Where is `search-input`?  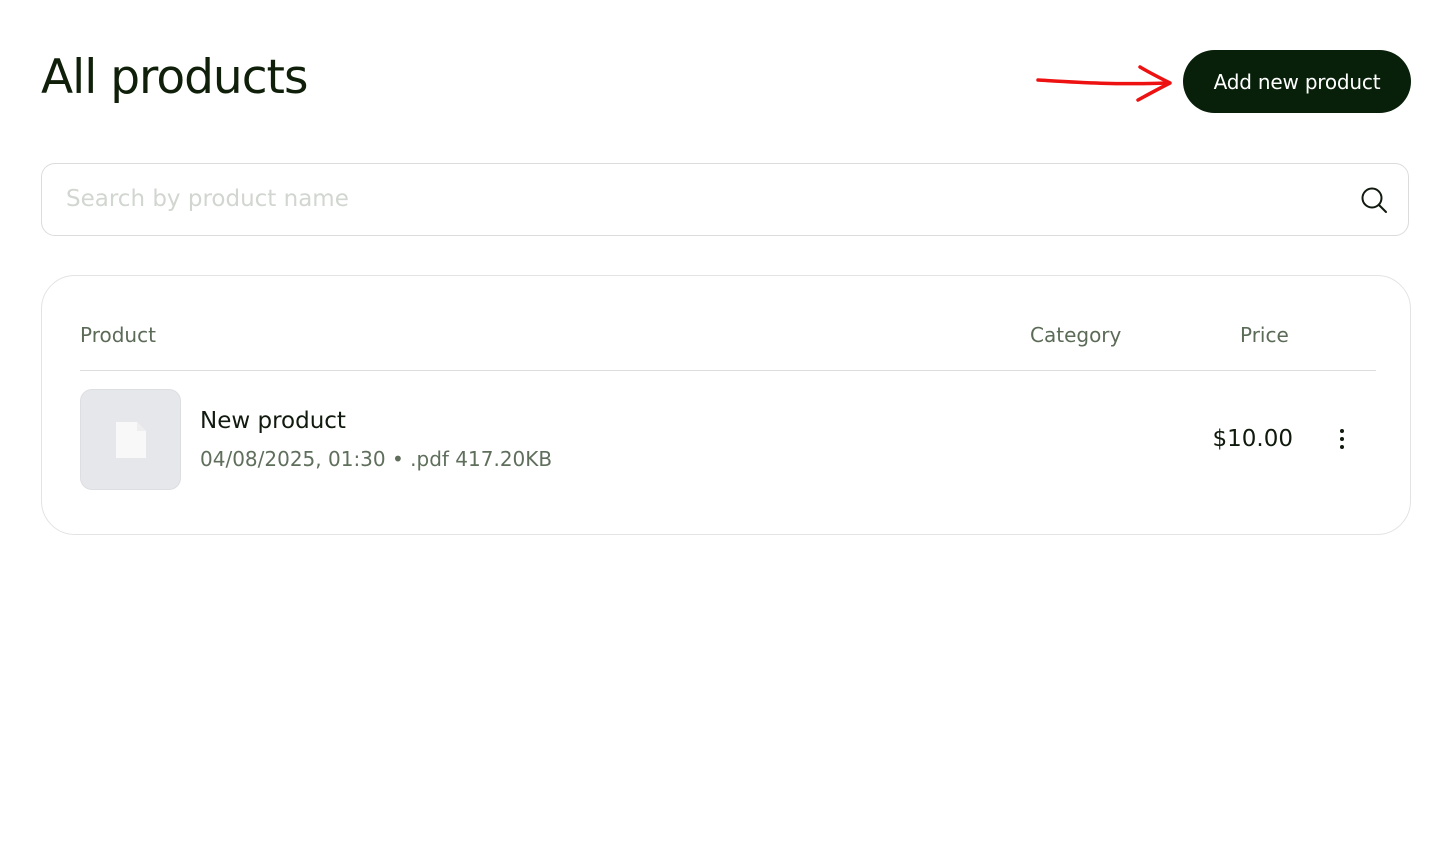 search-input is located at coordinates (701, 199).